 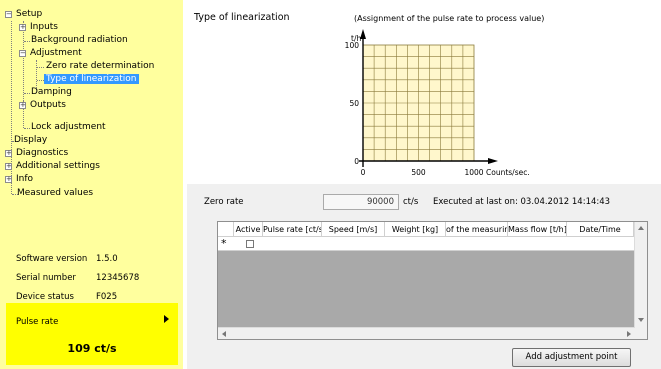 I want to click on active-checkbox, so click(x=250, y=244).